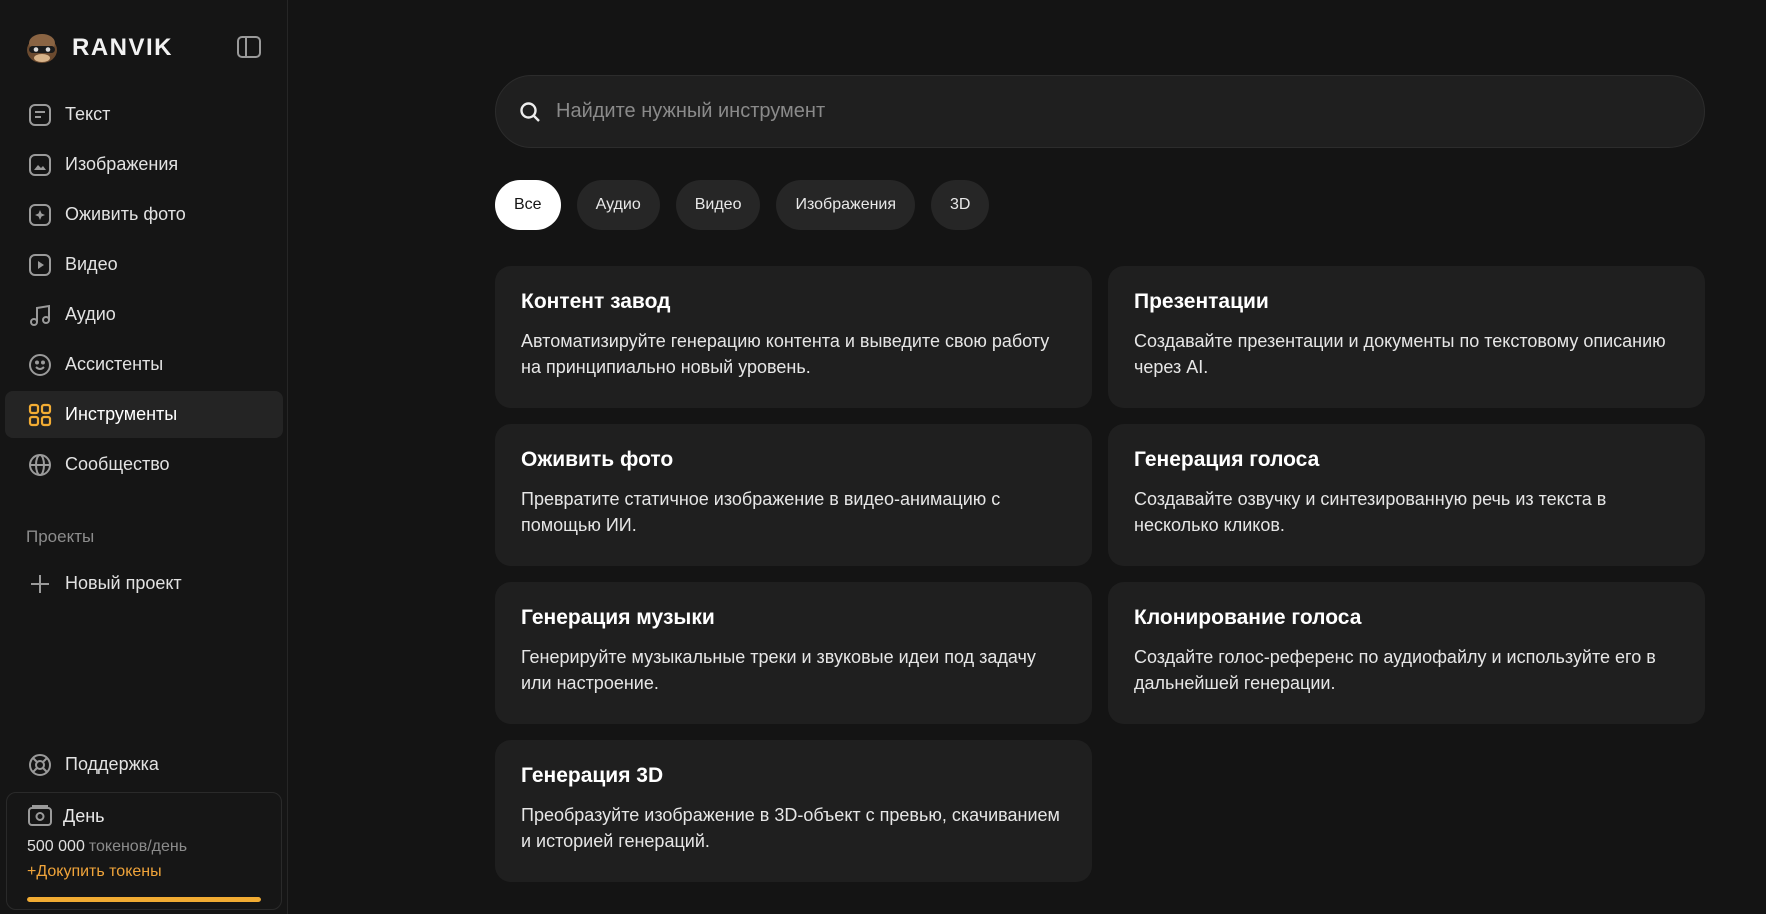 The image size is (1766, 914). I want to click on sidebar-item-tools: Инструменты, so click(144, 414).